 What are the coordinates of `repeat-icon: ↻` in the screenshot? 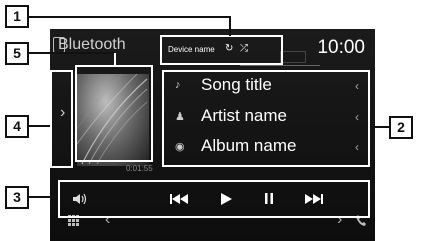 It's located at (229, 48).